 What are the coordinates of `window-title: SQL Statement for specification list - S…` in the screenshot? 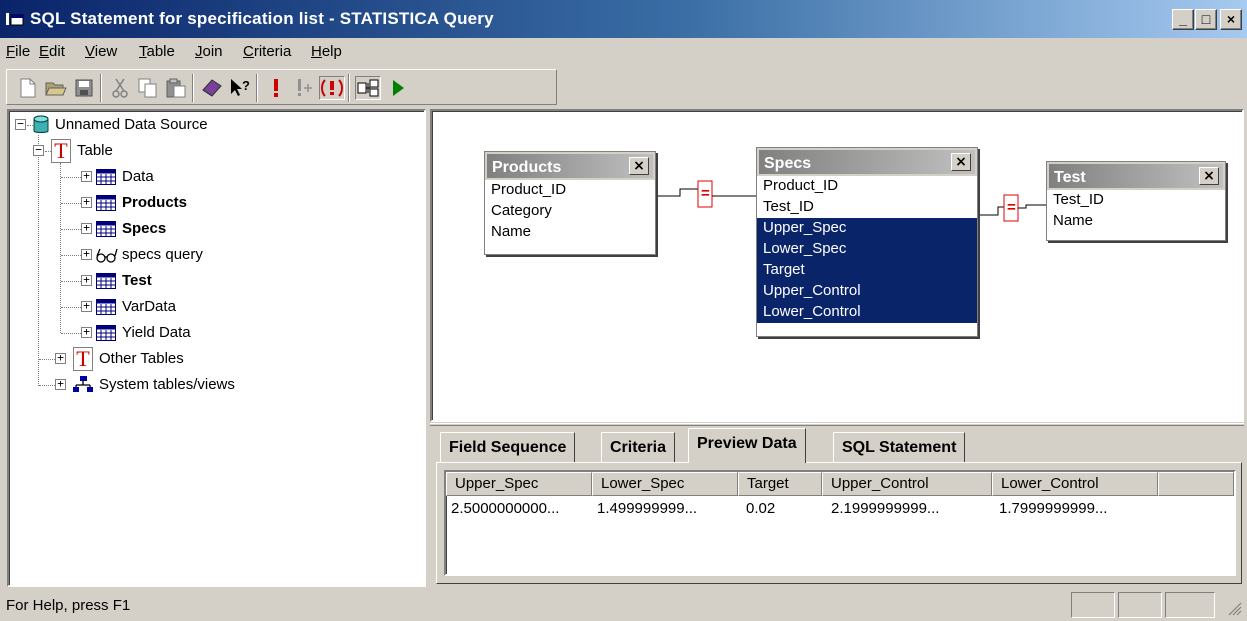 It's located at (262, 18).